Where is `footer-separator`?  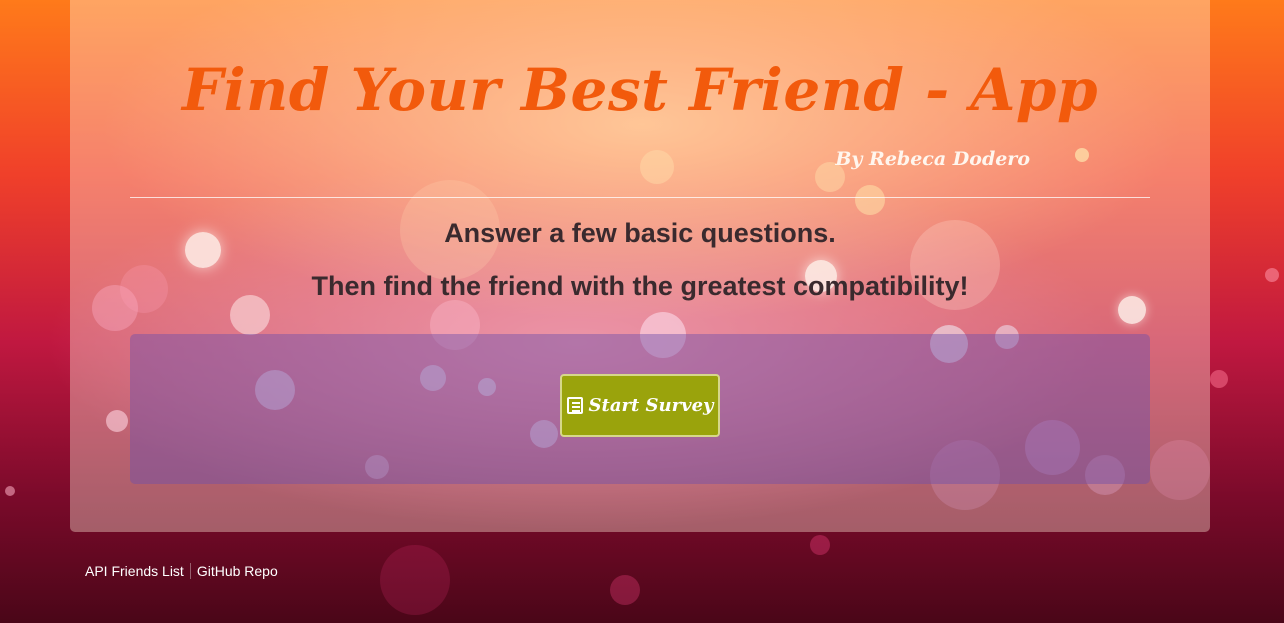
footer-separator is located at coordinates (190, 571).